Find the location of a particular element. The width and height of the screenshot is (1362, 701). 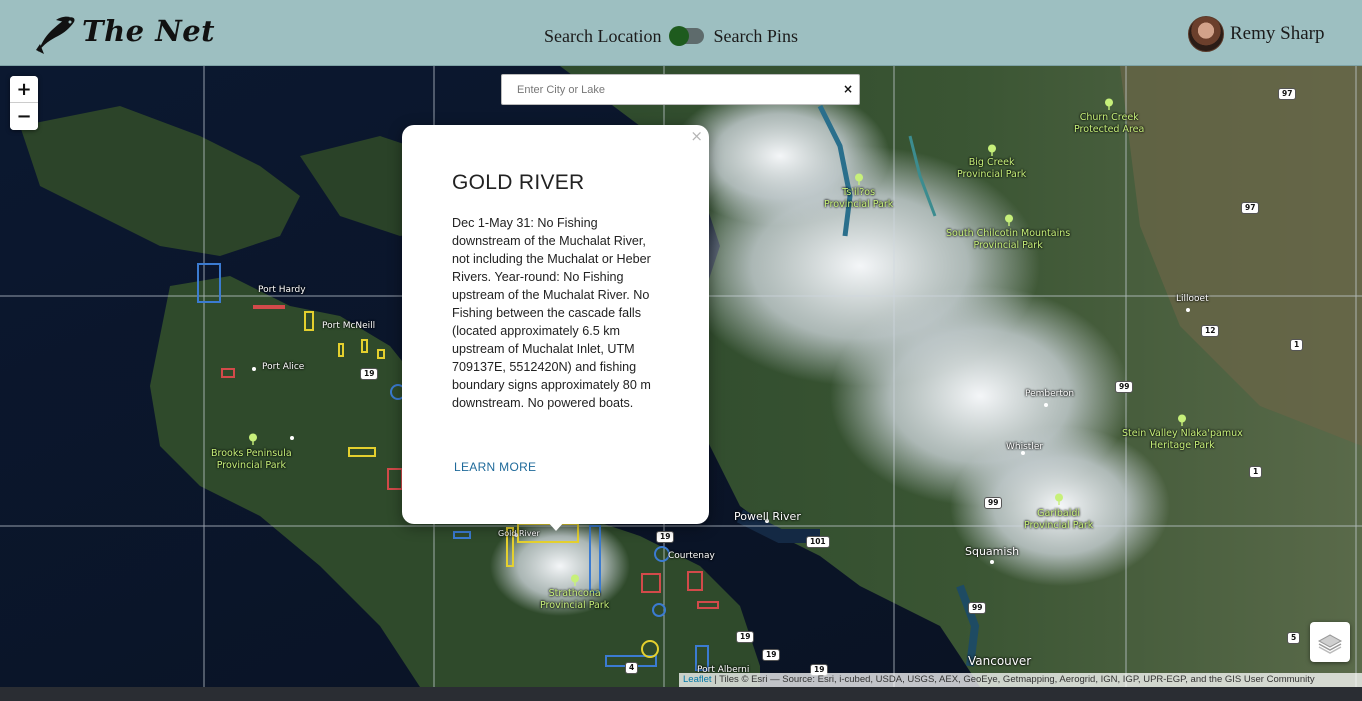

page-footer-strip is located at coordinates (681, 694).